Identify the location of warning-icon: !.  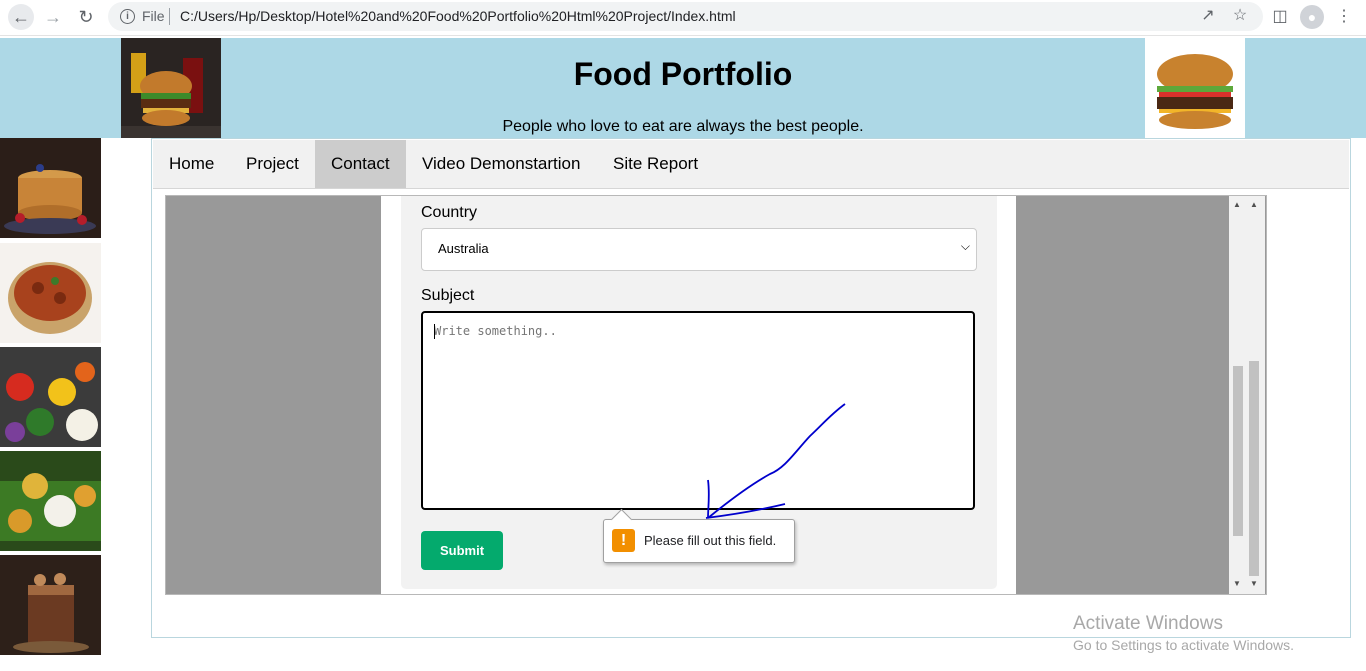
(623, 540).